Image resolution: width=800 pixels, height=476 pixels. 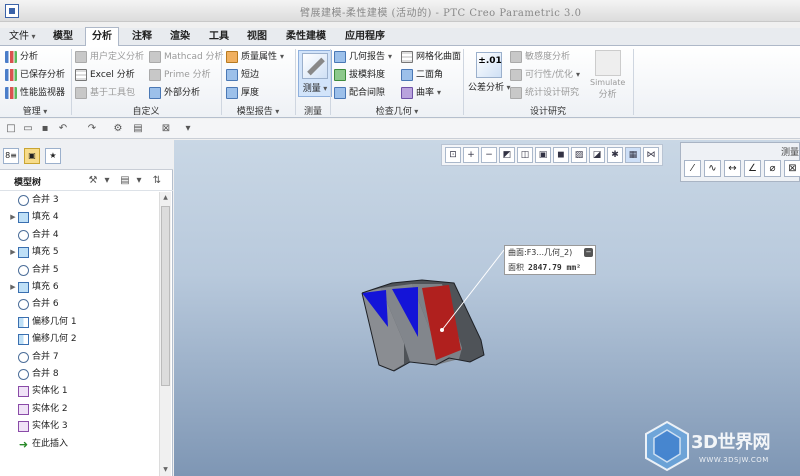 I want to click on curvature-button: 曲率, so click(x=421, y=93).